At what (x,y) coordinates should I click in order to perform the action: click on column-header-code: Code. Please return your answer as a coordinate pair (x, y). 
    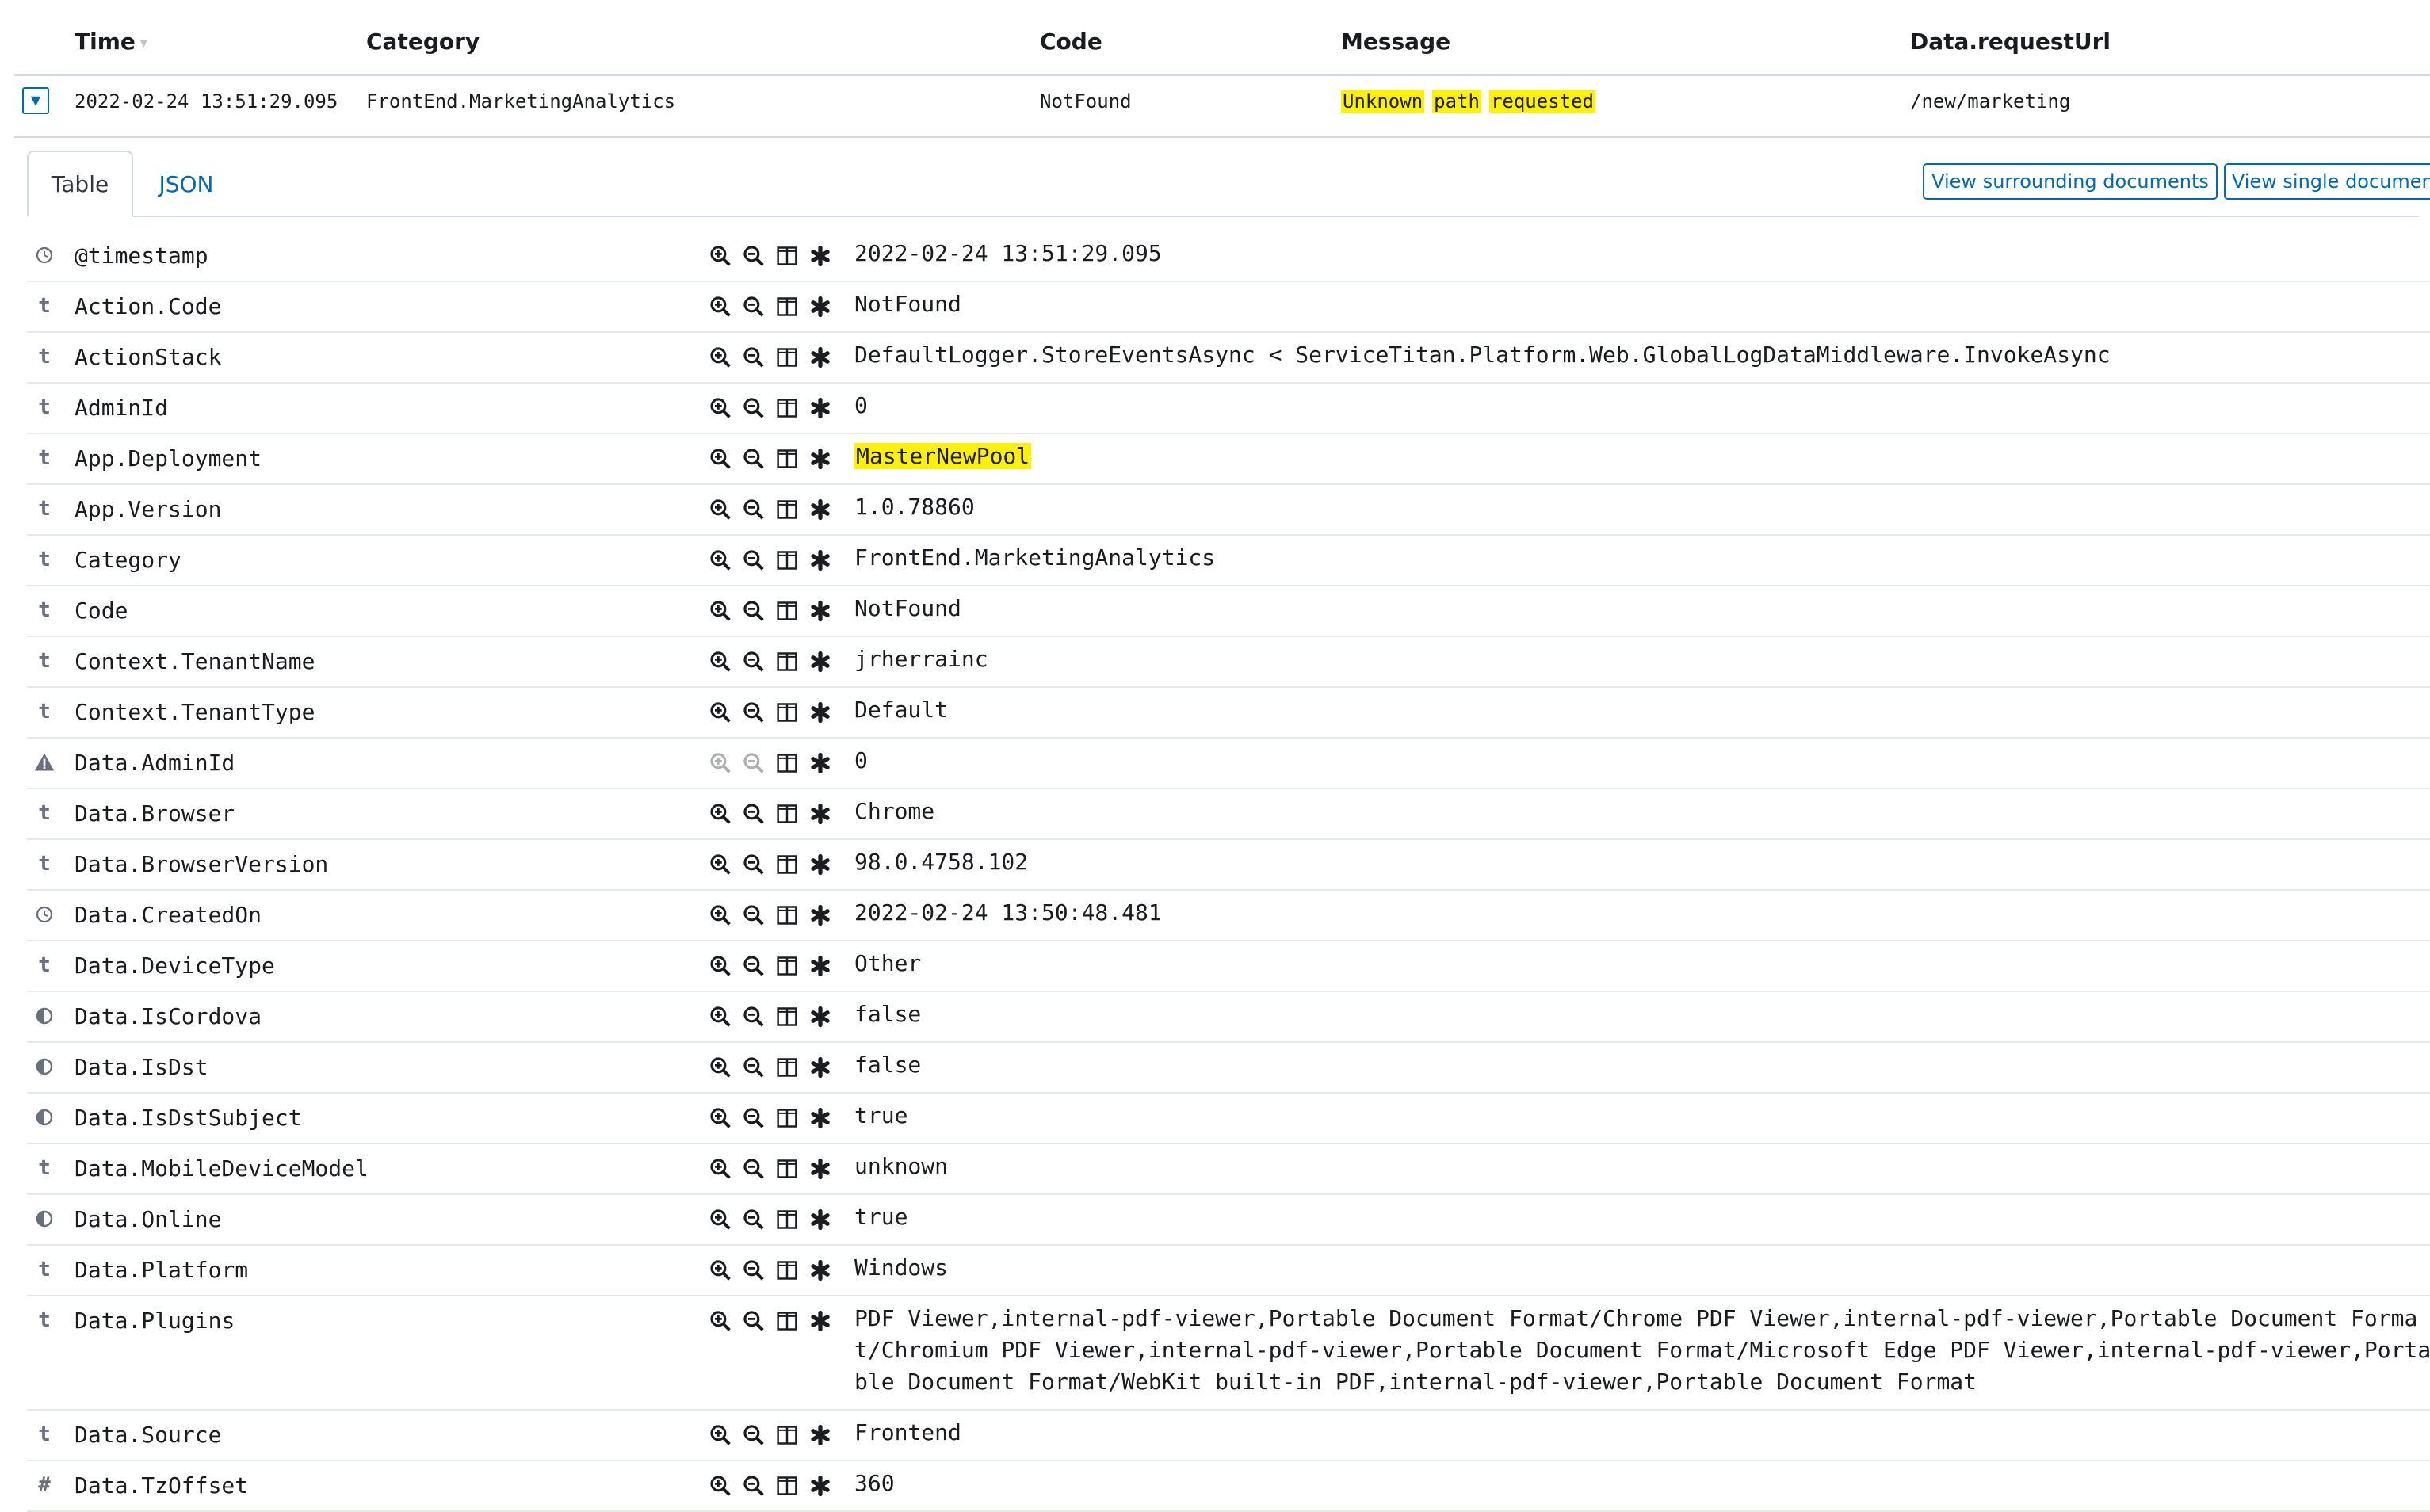
    Looking at the image, I should click on (1071, 42).